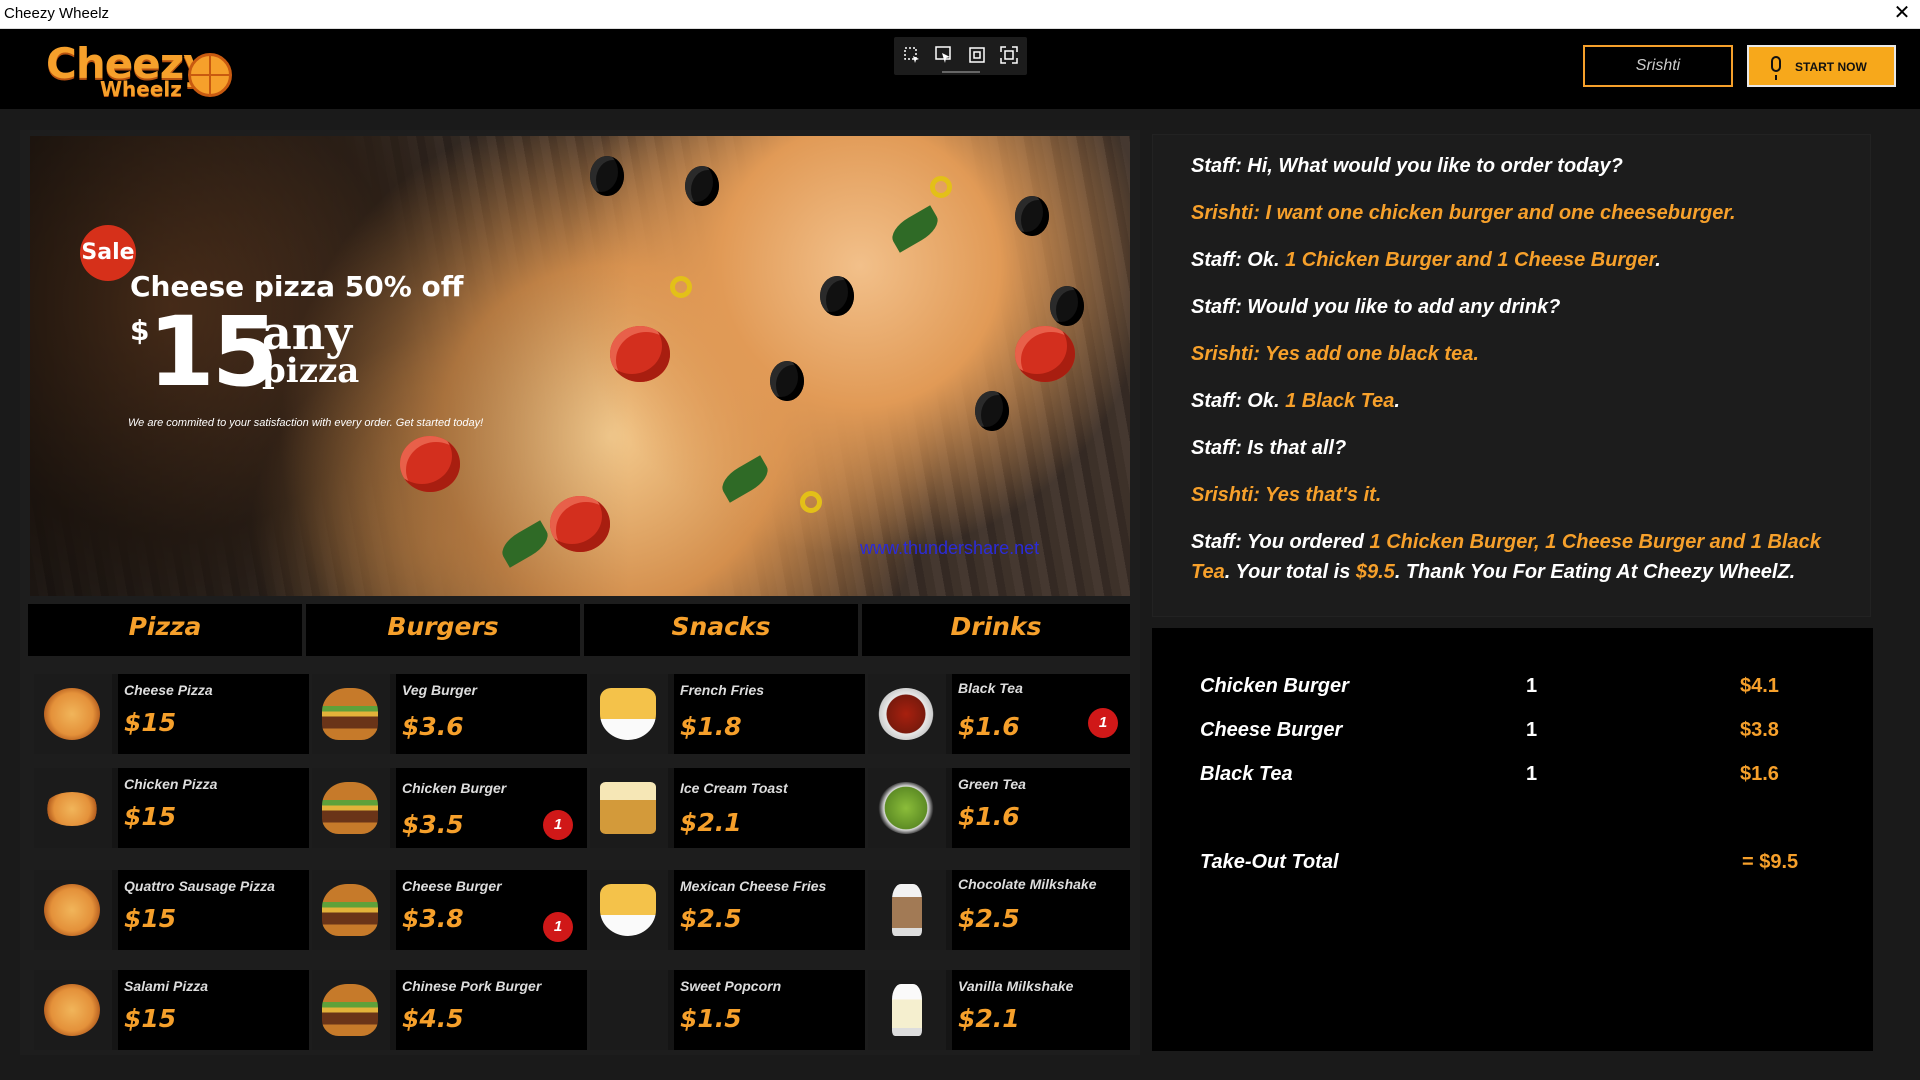  What do you see at coordinates (449, 808) in the screenshot?
I see `menu-item-chicken-burger: Chicken Burger $3.5 1` at bounding box center [449, 808].